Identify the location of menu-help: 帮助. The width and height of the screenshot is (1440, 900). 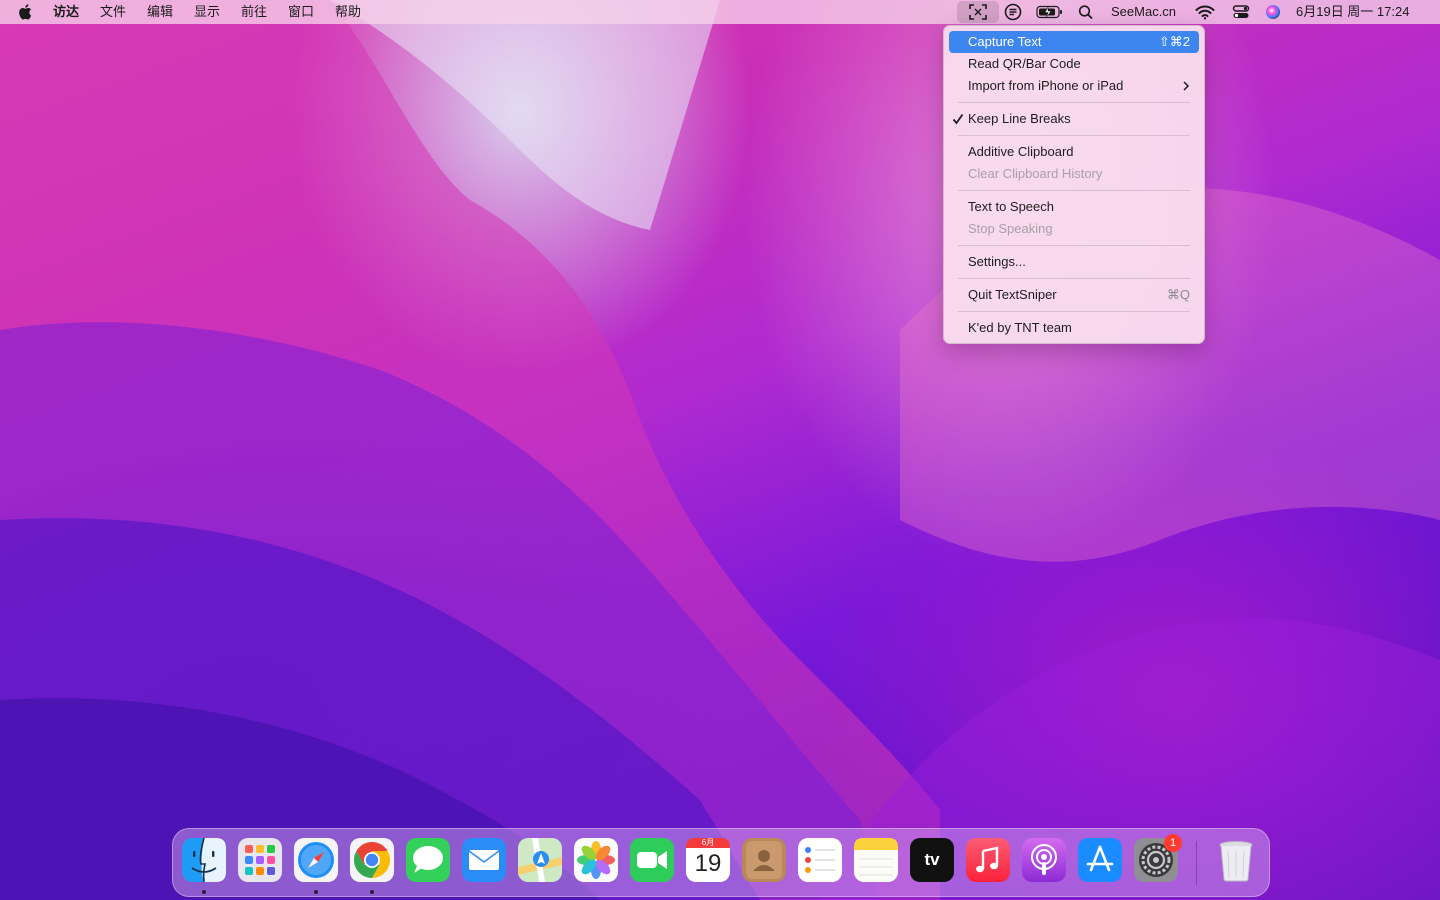
(348, 12).